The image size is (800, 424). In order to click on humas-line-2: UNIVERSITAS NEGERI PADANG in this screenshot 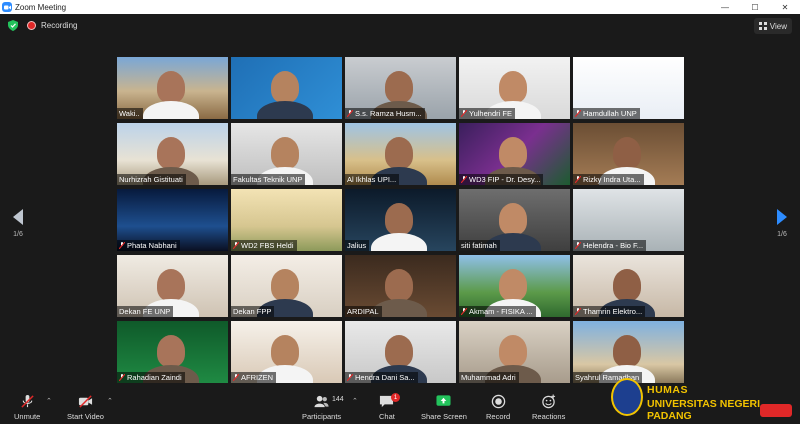, I will do `click(703, 410)`.